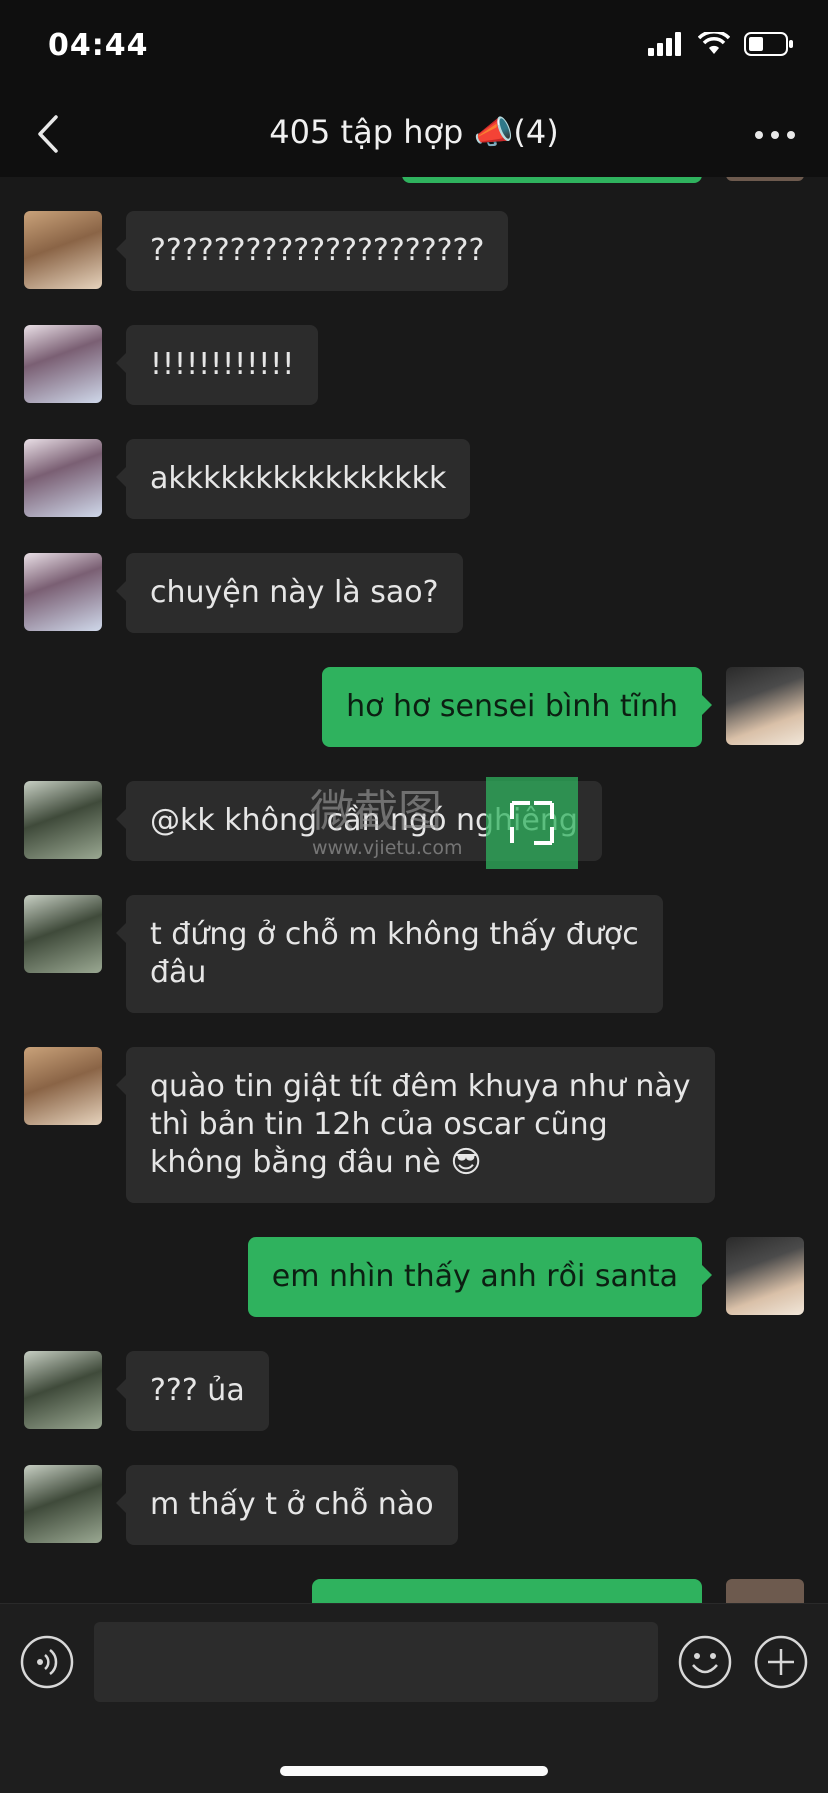  What do you see at coordinates (376, 811) in the screenshot?
I see `watermark-text: 微截图` at bounding box center [376, 811].